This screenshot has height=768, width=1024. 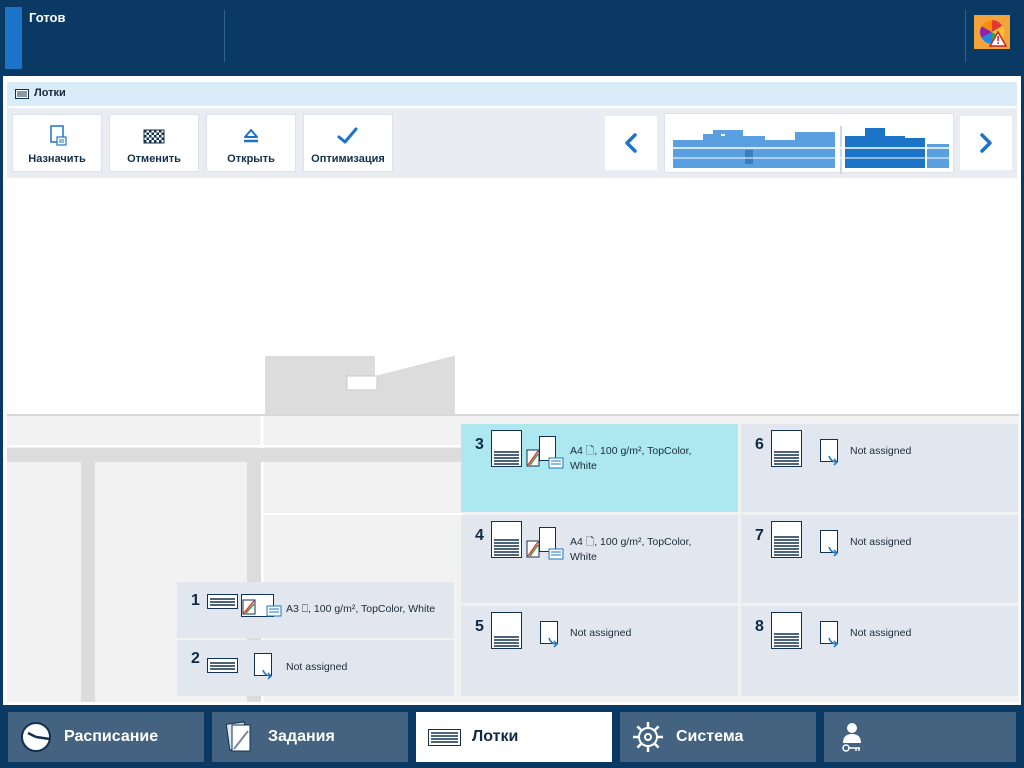 I want to click on top-status-bar: Готов, so click(x=512, y=38).